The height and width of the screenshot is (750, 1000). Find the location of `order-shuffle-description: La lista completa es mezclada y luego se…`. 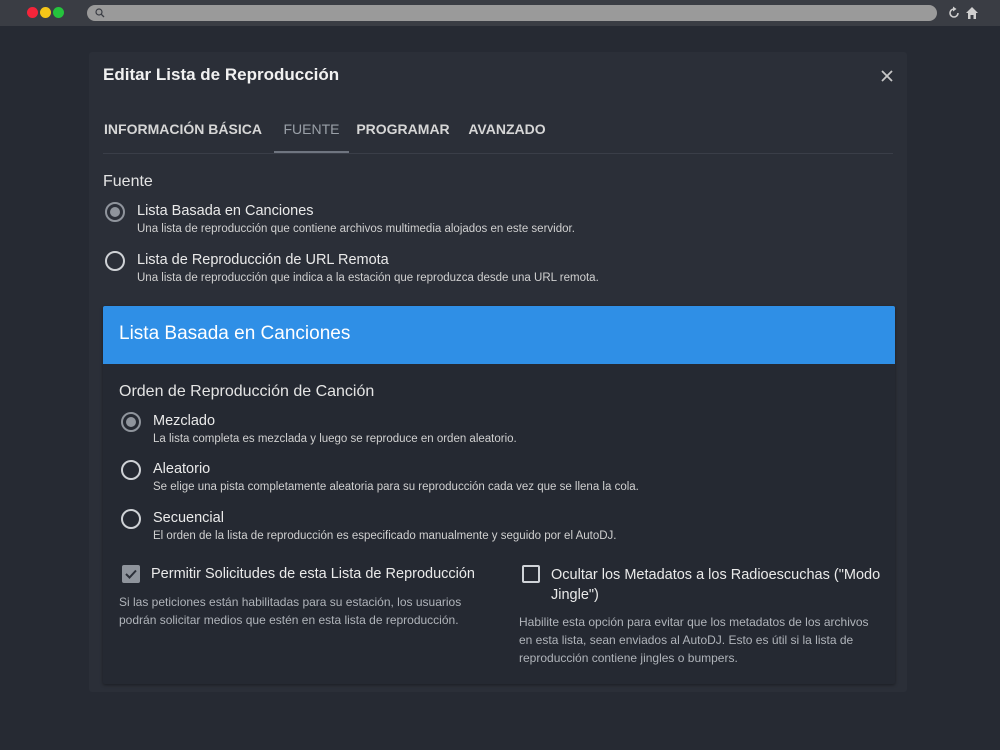

order-shuffle-description: La lista completa es mezclada y luego se… is located at coordinates (335, 439).